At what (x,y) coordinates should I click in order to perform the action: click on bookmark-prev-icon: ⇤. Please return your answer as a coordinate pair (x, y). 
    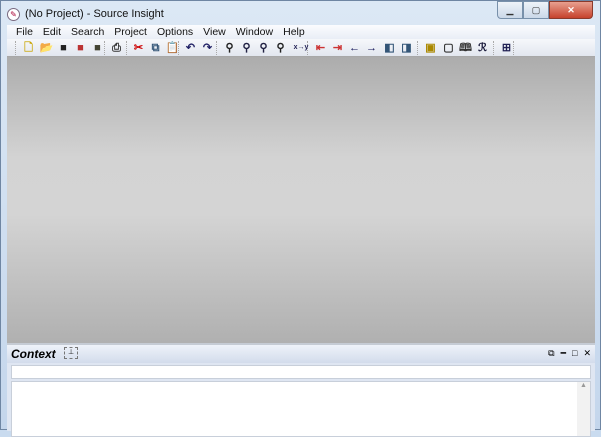
    Looking at the image, I should click on (320, 48).